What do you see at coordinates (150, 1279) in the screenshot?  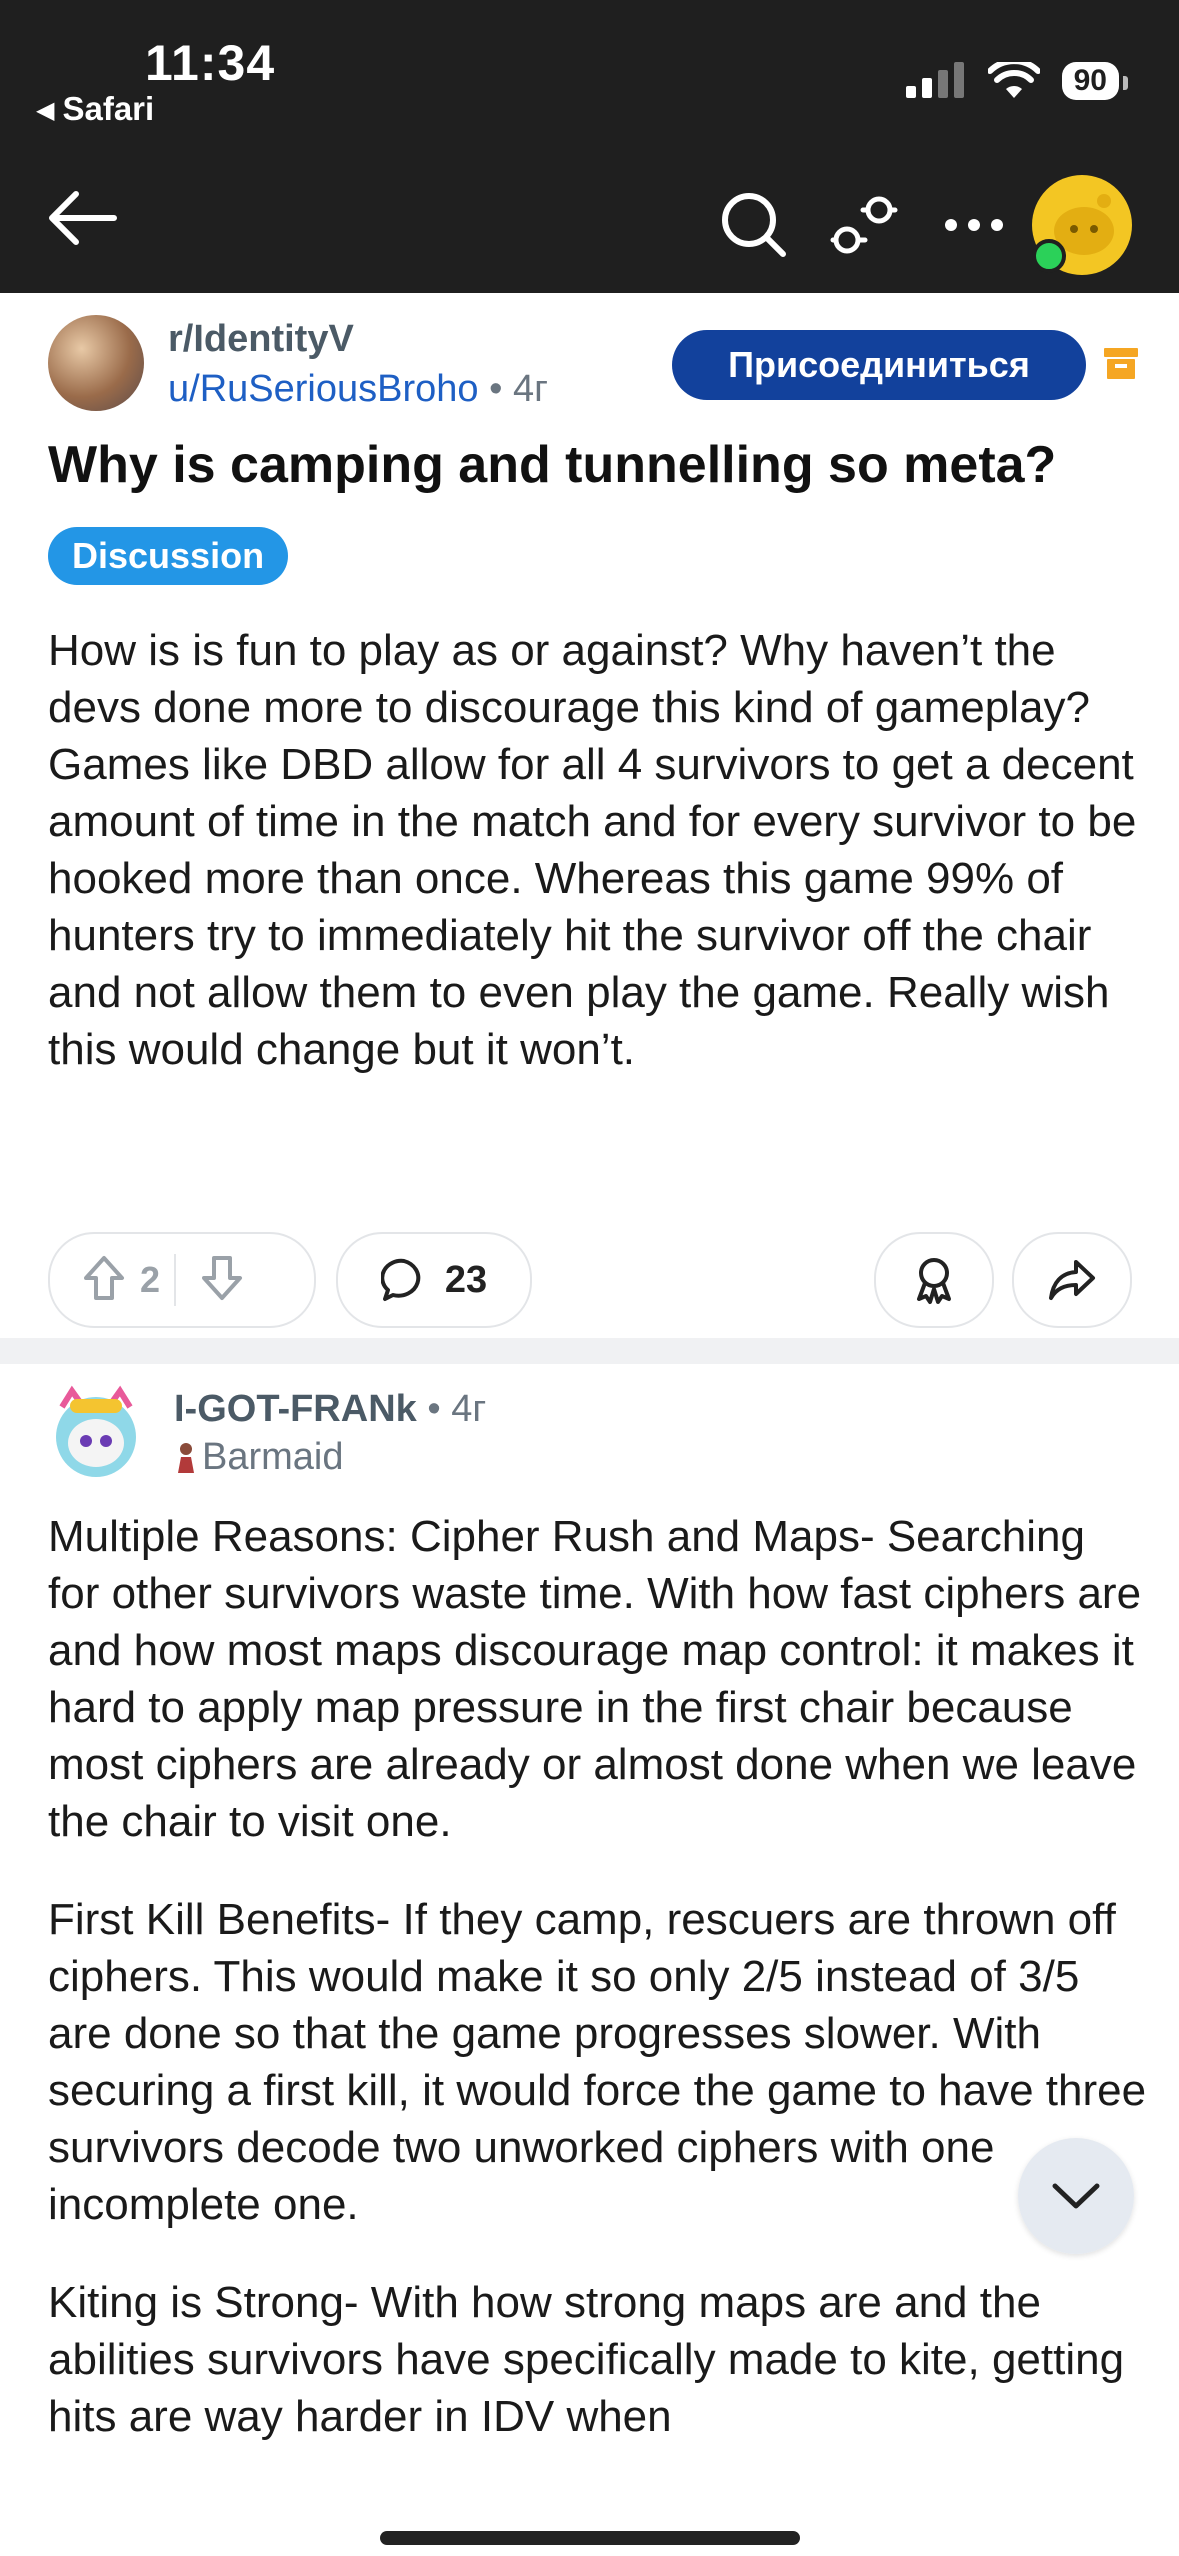 I see `vote-count: 2` at bounding box center [150, 1279].